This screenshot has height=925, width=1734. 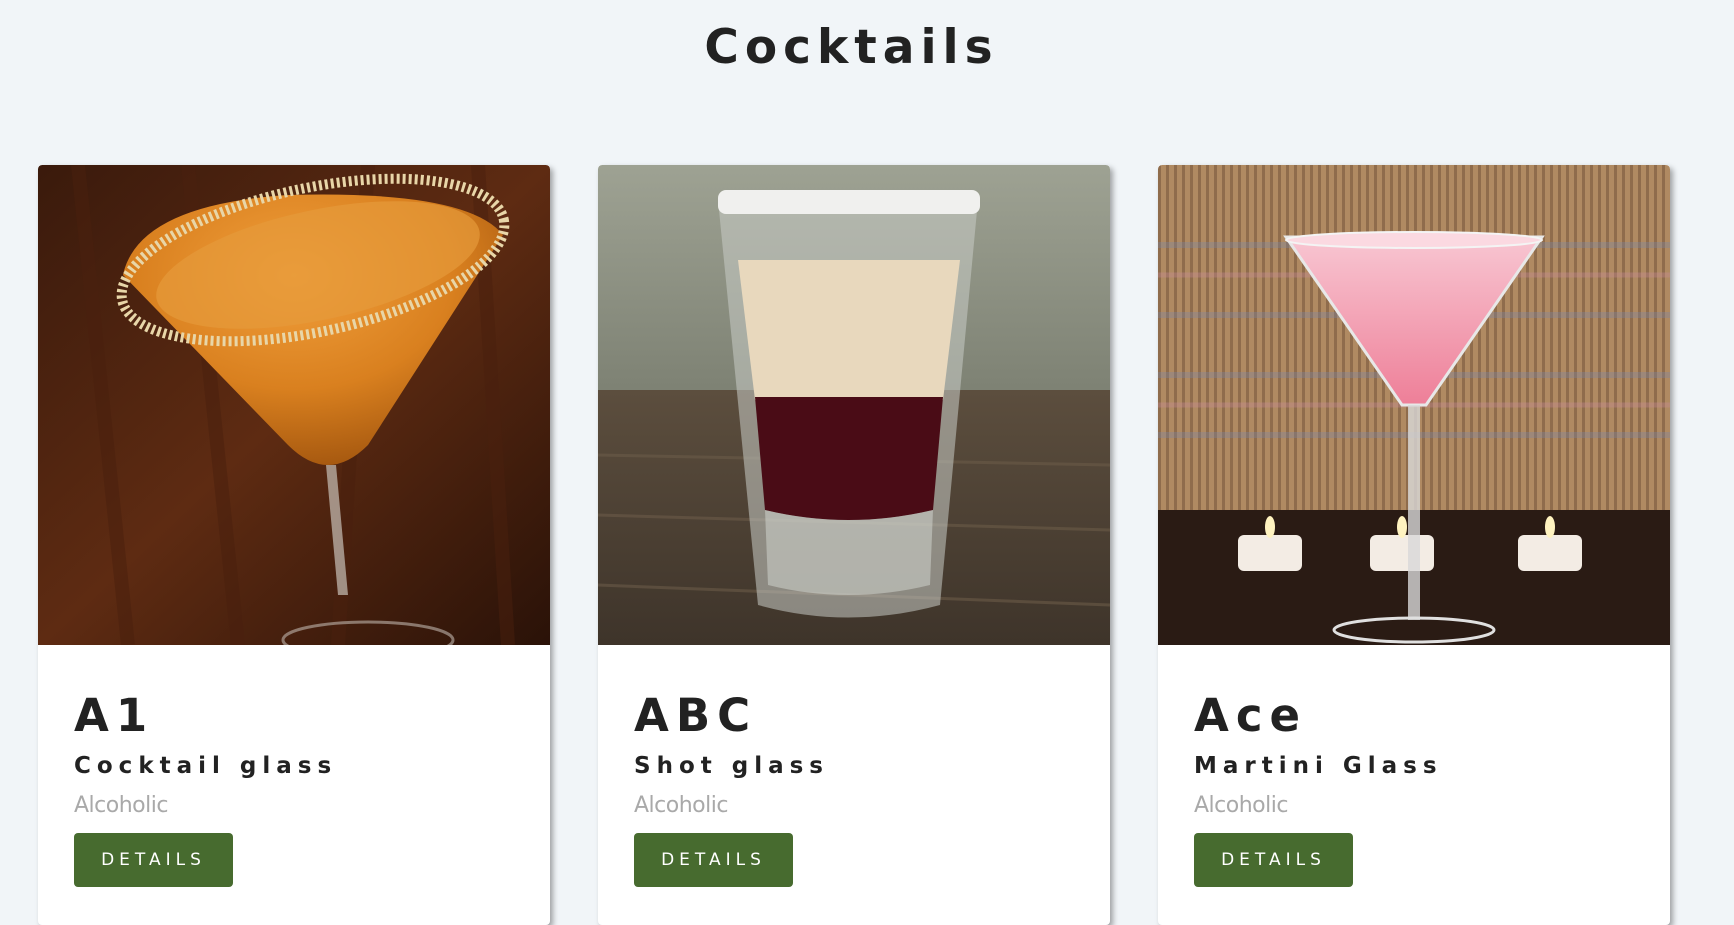 What do you see at coordinates (114, 715) in the screenshot?
I see `cocktail-name: A1` at bounding box center [114, 715].